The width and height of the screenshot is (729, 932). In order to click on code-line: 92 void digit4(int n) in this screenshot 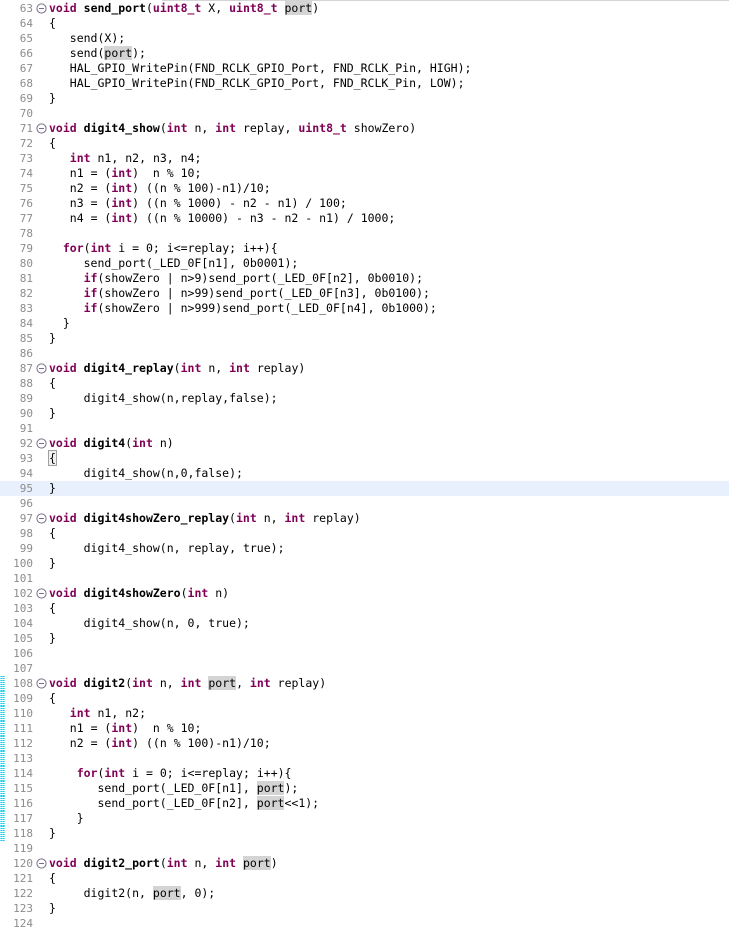, I will do `click(364, 443)`.